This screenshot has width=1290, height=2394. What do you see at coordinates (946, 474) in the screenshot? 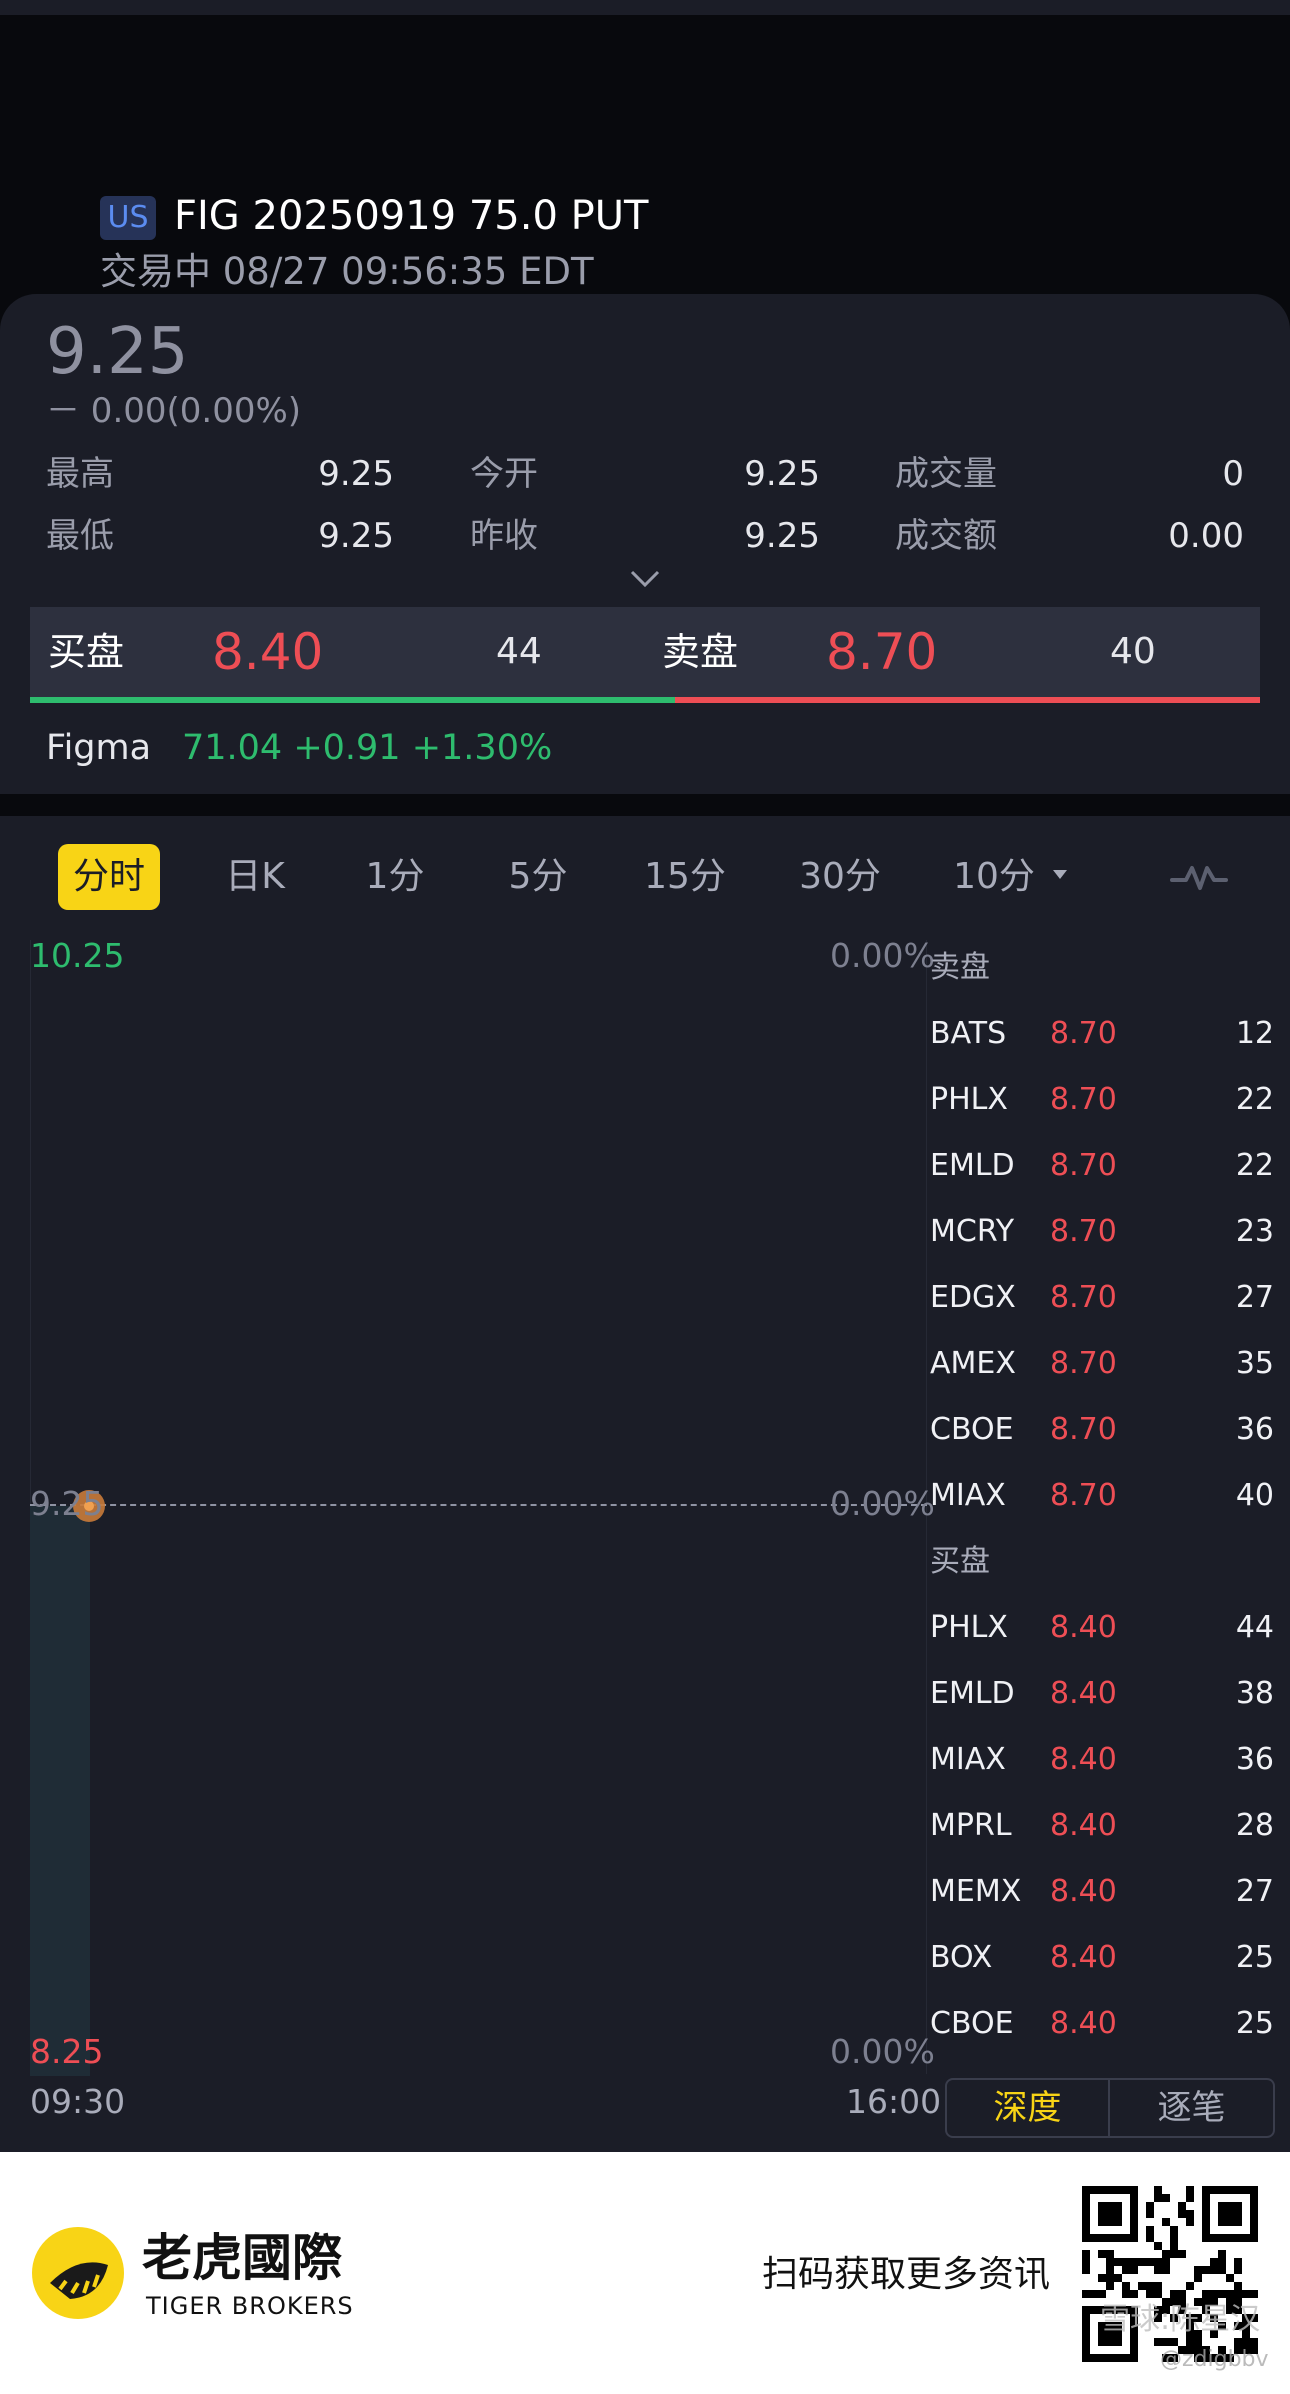
I see `stat-label-volume: 成交量` at bounding box center [946, 474].